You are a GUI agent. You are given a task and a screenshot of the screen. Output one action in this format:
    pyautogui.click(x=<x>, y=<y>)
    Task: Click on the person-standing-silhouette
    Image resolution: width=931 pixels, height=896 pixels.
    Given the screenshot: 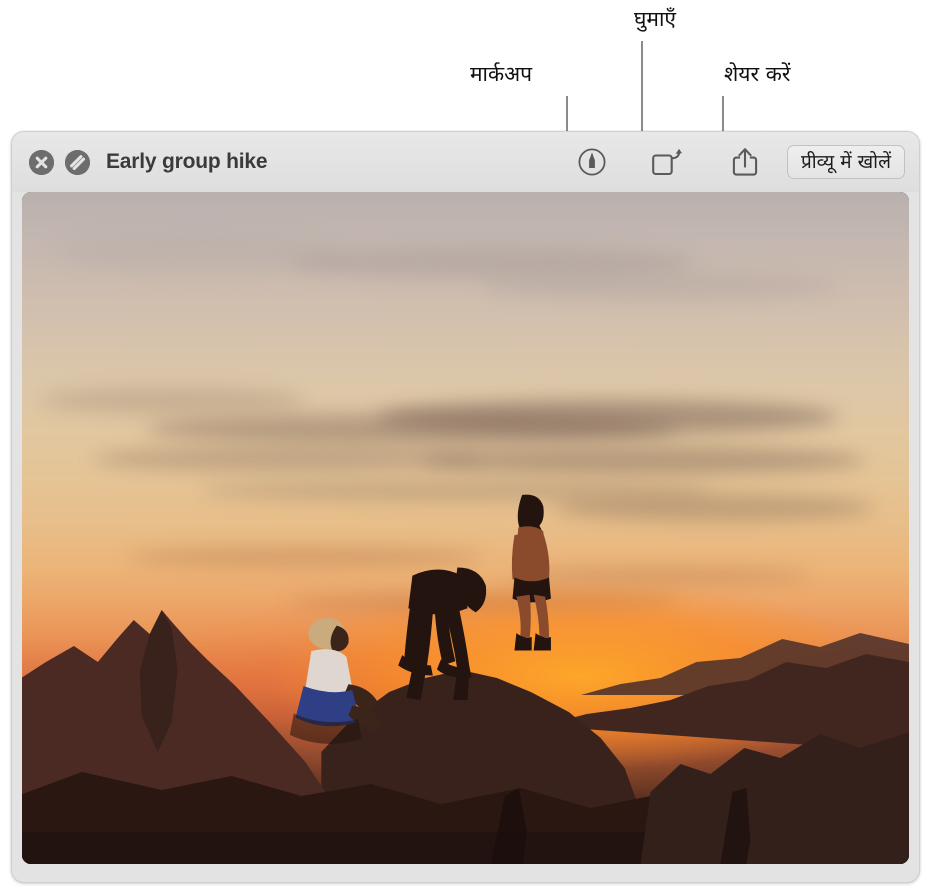 What is the action you would take?
    pyautogui.click(x=530, y=592)
    